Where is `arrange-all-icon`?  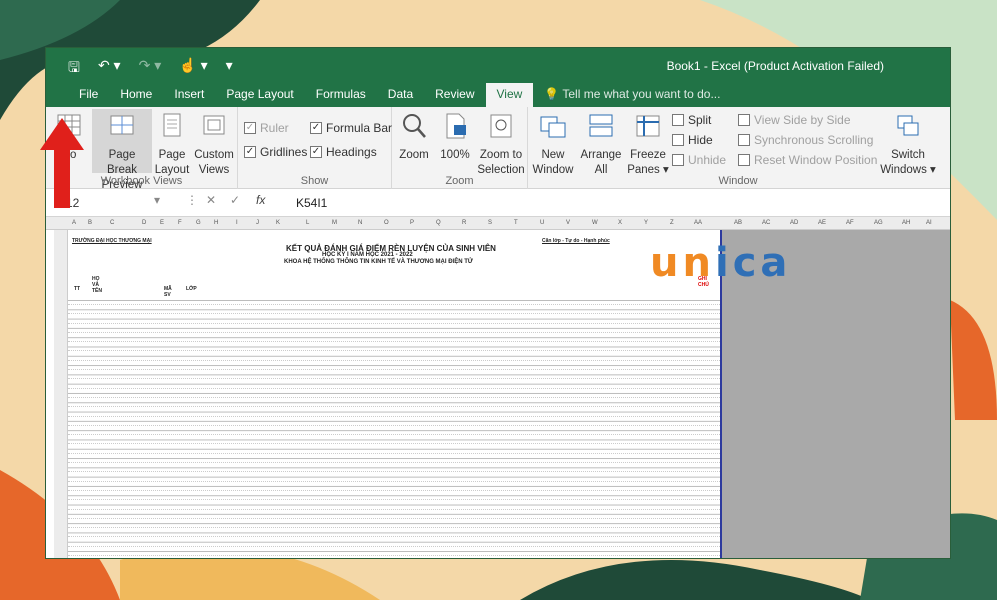 arrange-all-icon is located at coordinates (601, 125).